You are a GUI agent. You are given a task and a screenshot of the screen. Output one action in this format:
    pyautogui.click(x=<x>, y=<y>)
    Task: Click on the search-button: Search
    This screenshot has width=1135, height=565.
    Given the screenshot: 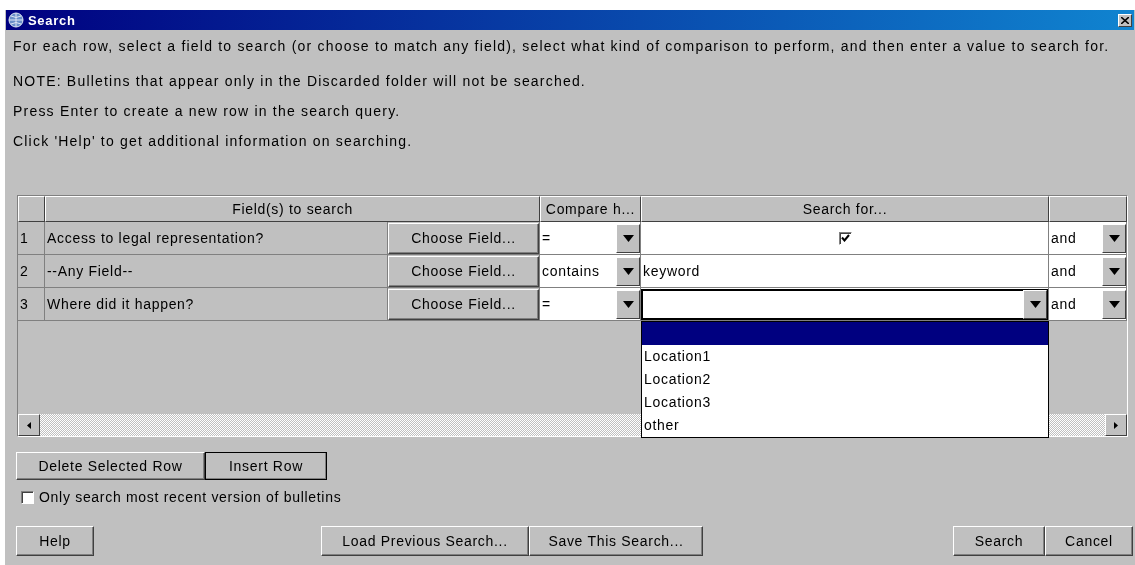 What is the action you would take?
    pyautogui.click(x=999, y=541)
    